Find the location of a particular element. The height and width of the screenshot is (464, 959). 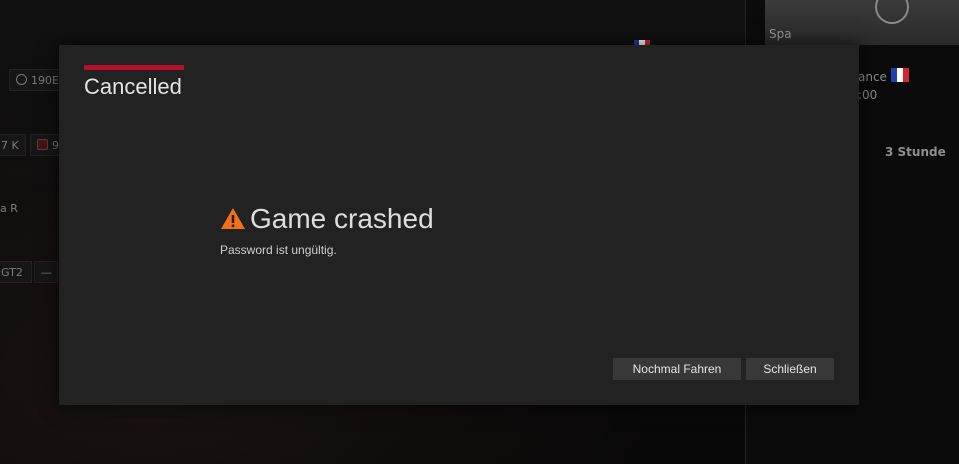

retry-button: Nochmal Fahren is located at coordinates (677, 369).